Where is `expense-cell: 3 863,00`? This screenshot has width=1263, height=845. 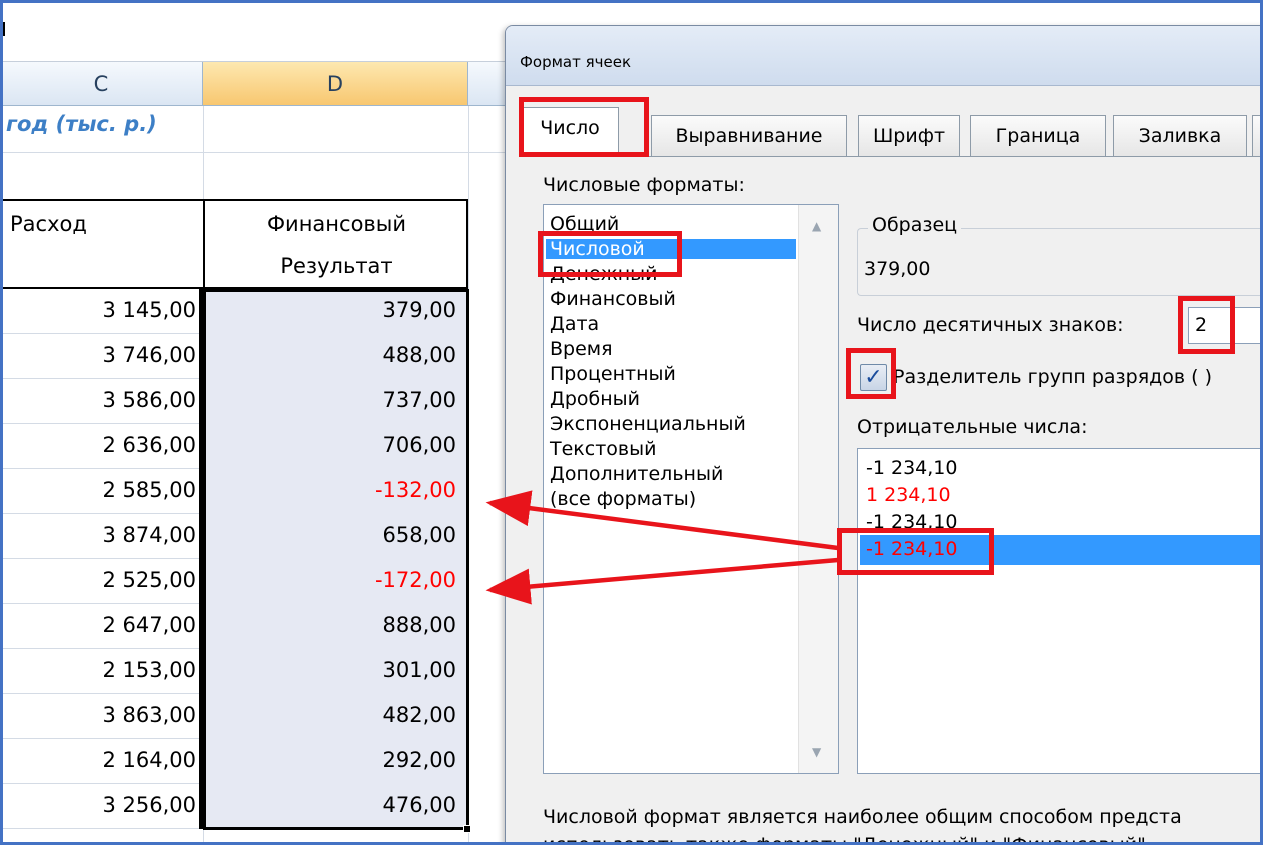
expense-cell: 3 863,00 is located at coordinates (98, 715).